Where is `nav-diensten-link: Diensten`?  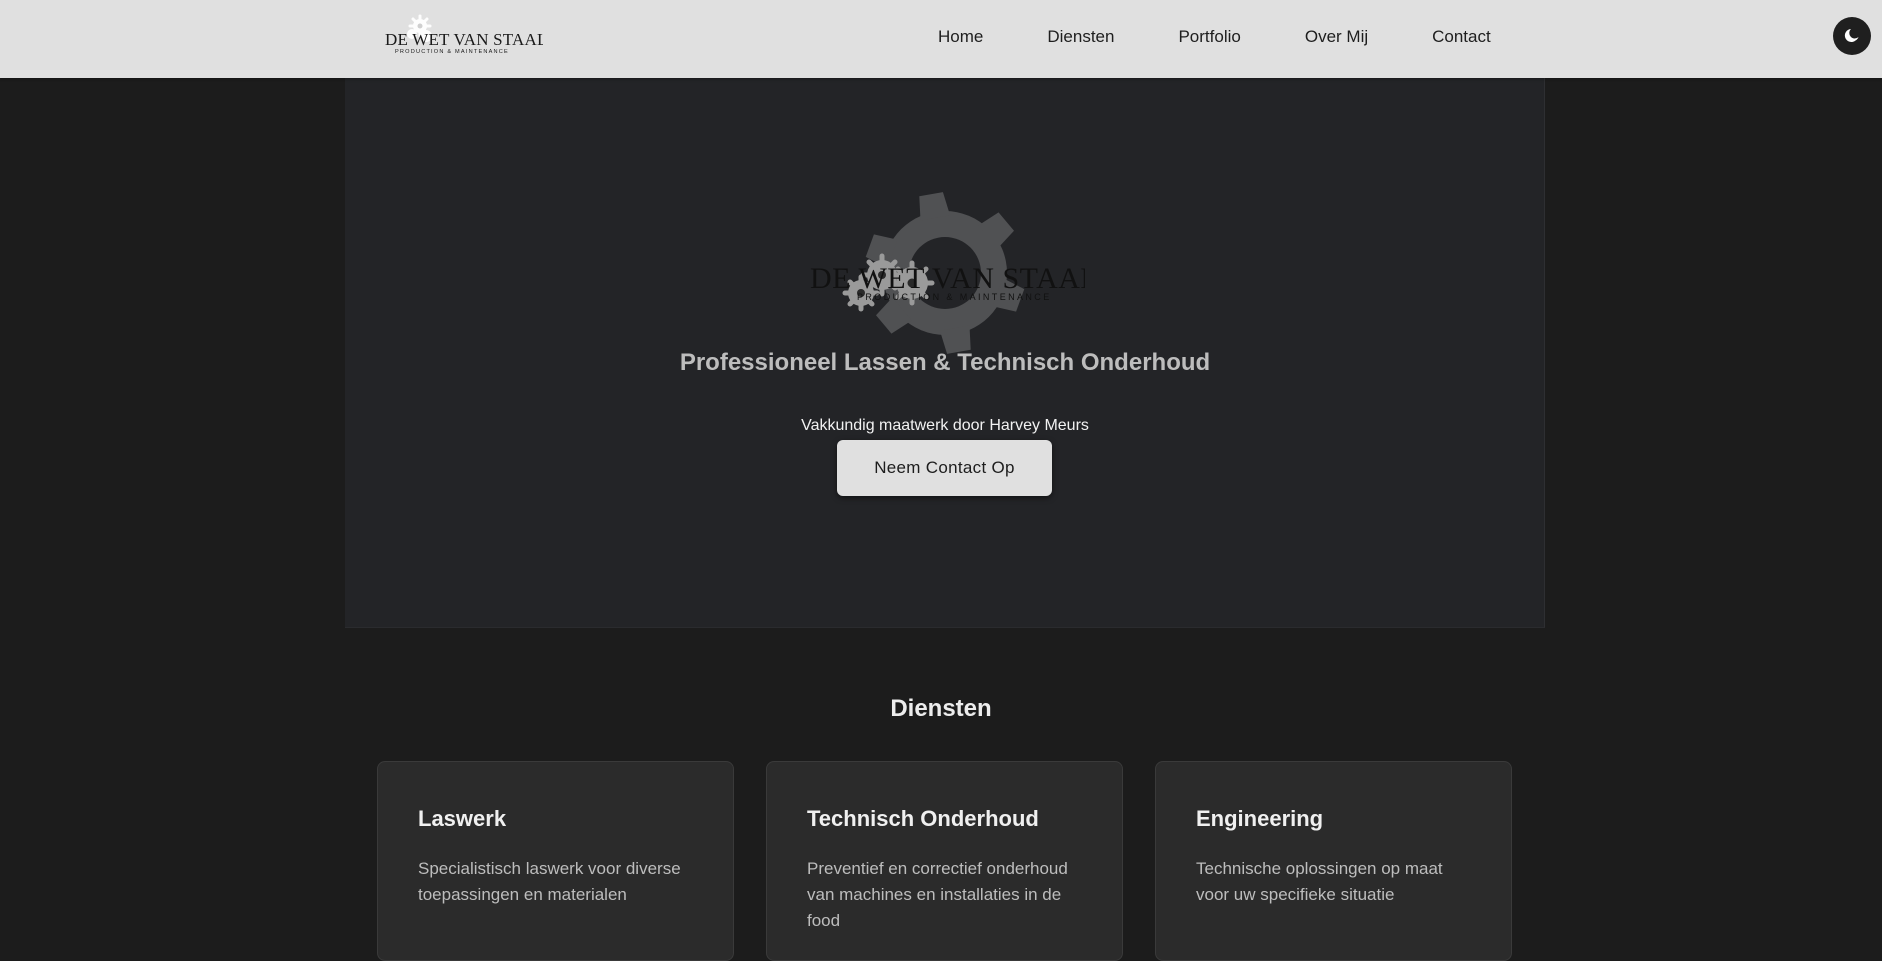 nav-diensten-link: Diensten is located at coordinates (1080, 37).